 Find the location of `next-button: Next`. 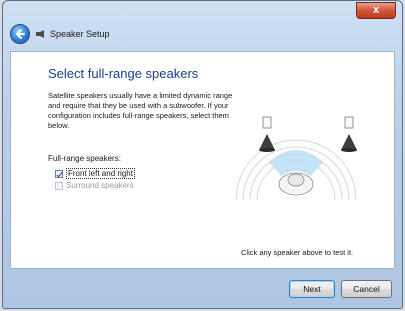

next-button: Next is located at coordinates (312, 289).